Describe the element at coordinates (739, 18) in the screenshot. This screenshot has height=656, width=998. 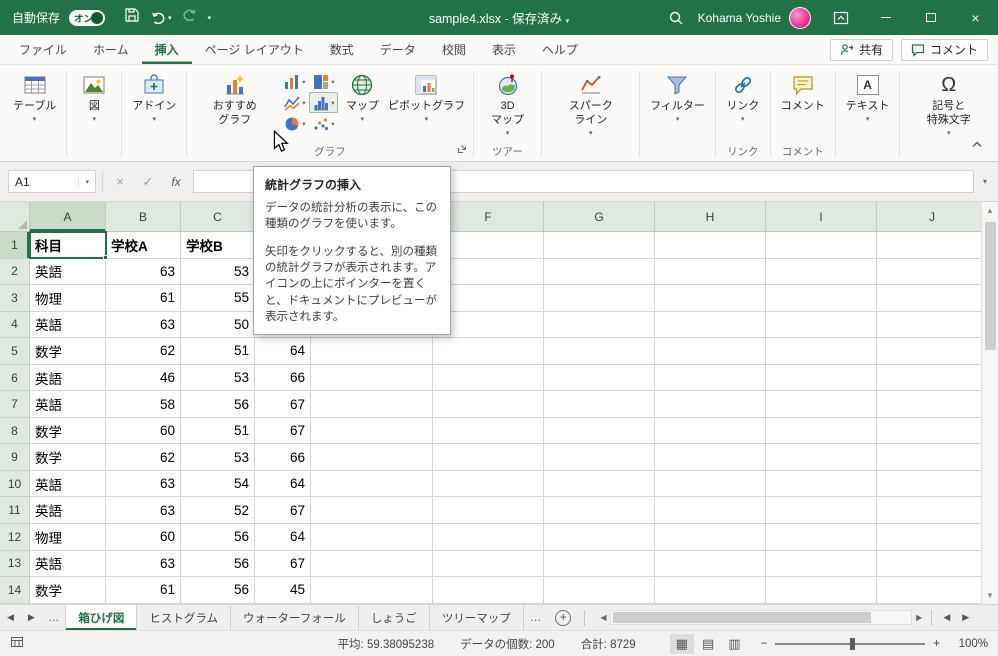
I see `user-name: Kohama Yoshie` at that location.